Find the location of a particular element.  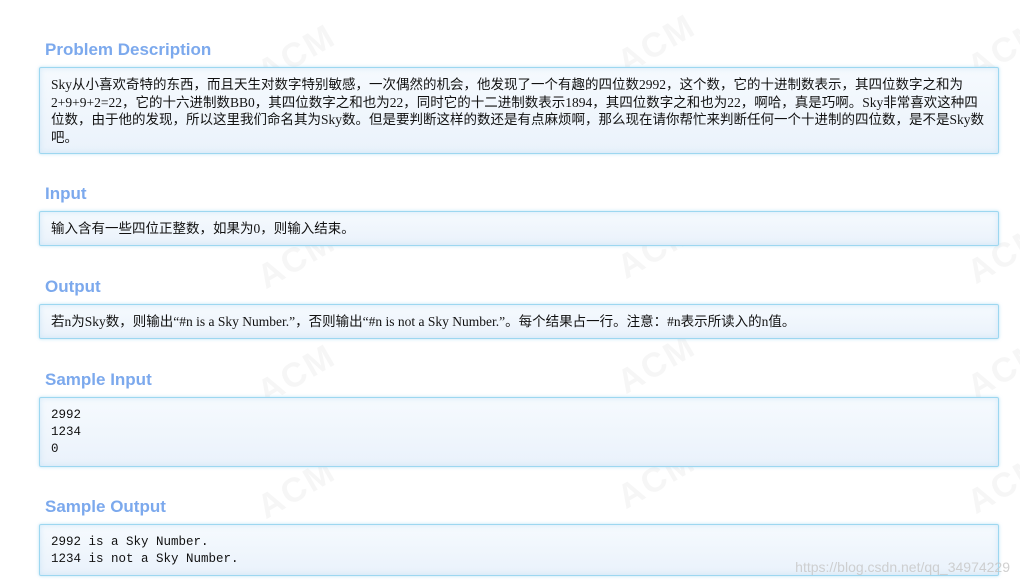

input-text: 输入含有一些四位正整数，如果为0，则输入结束。 is located at coordinates (203, 228).